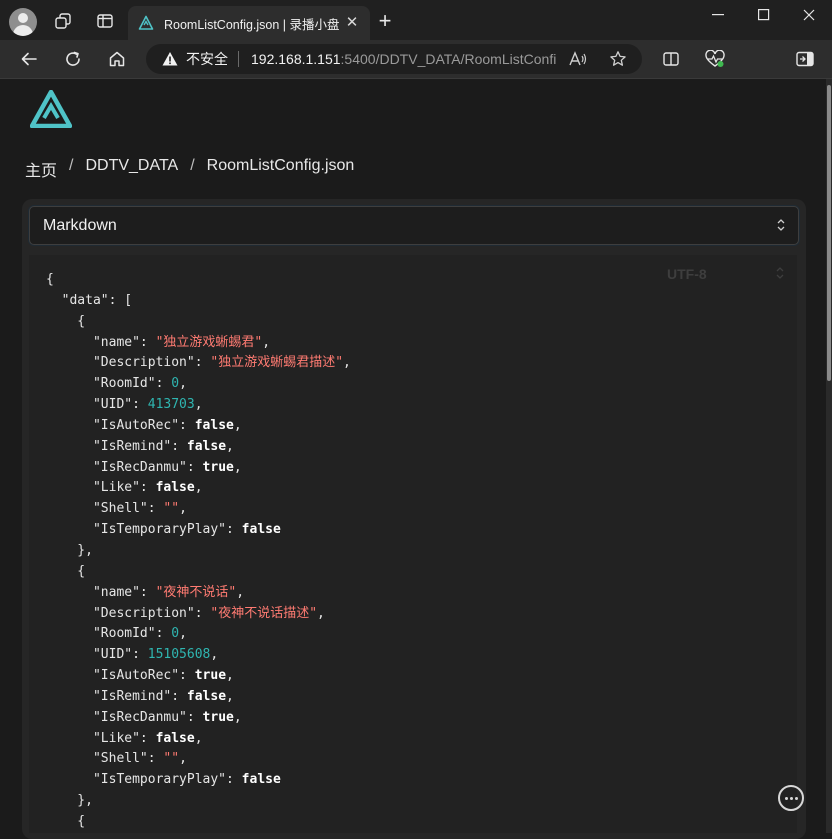 The image size is (832, 839). Describe the element at coordinates (209, 342) in the screenshot. I see `code-string: "独立游戏蜥蜴君"` at that location.